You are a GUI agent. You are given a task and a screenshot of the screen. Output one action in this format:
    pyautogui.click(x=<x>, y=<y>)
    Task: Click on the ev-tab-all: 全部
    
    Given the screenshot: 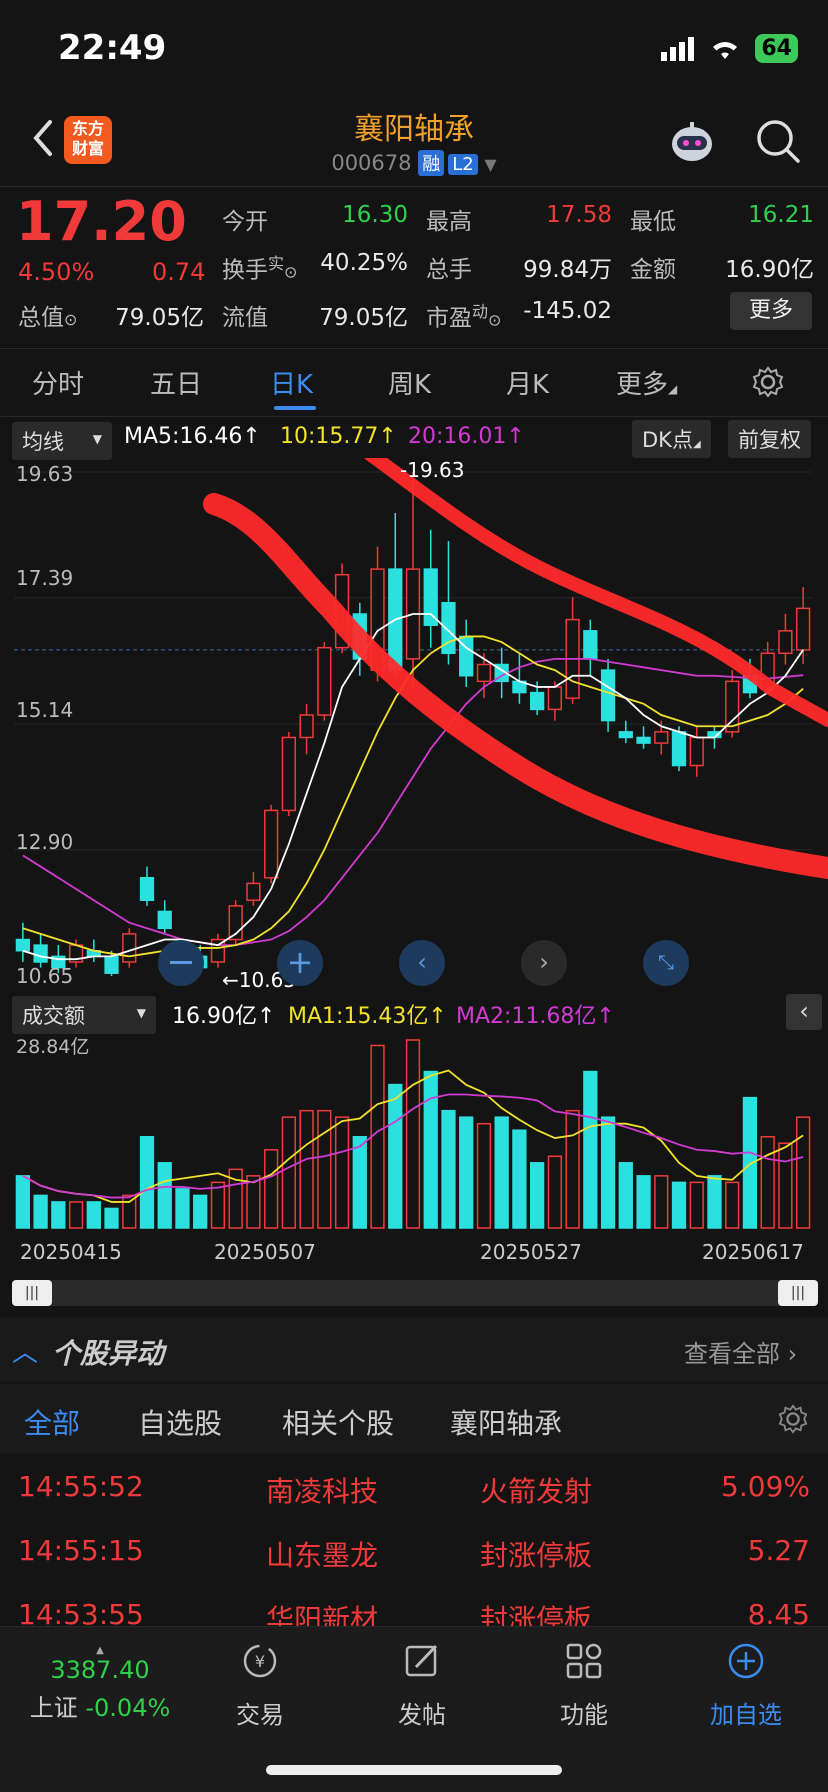 What is the action you would take?
    pyautogui.click(x=52, y=1422)
    